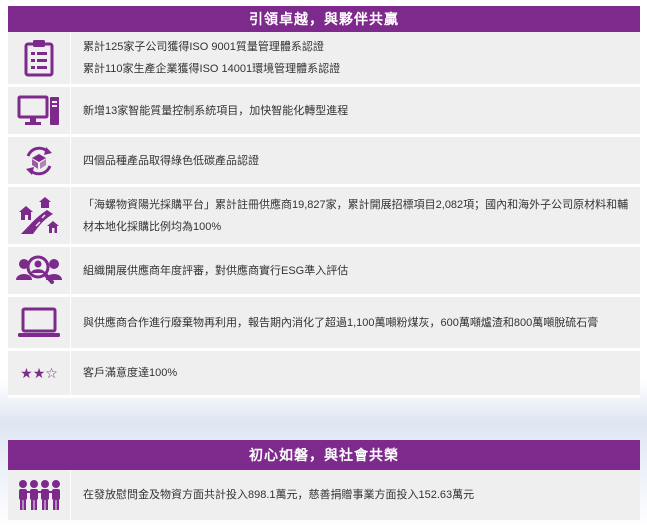 The height and width of the screenshot is (528, 647). I want to click on item-line: 累計125家子公司獲得ISO 9001質量管理體系認證, so click(203, 47).